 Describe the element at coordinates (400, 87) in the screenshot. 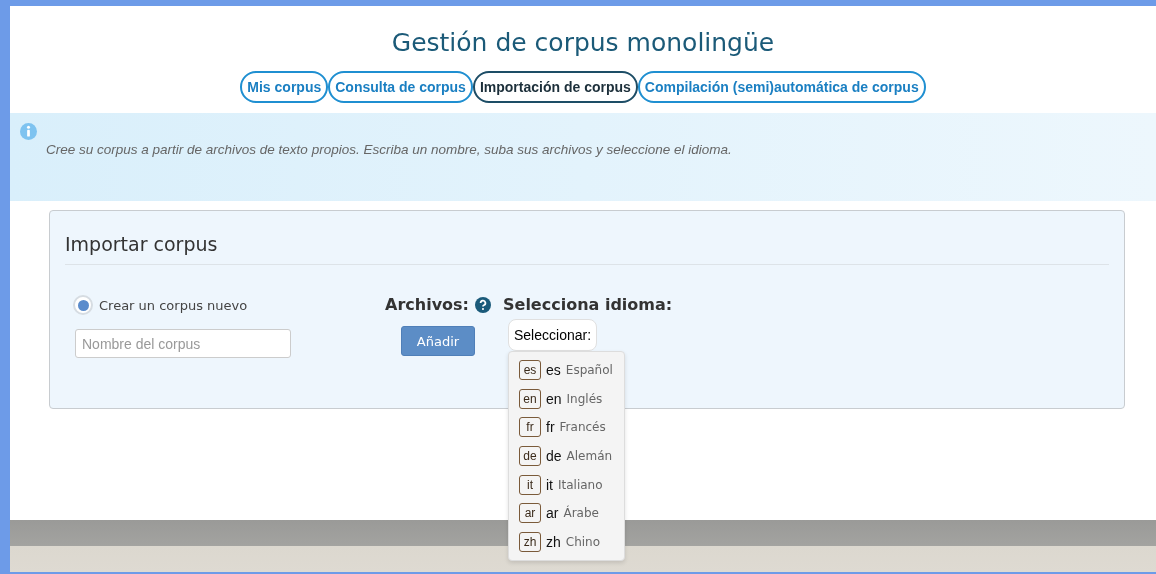

I see `tab: Consulta de corpus` at that location.